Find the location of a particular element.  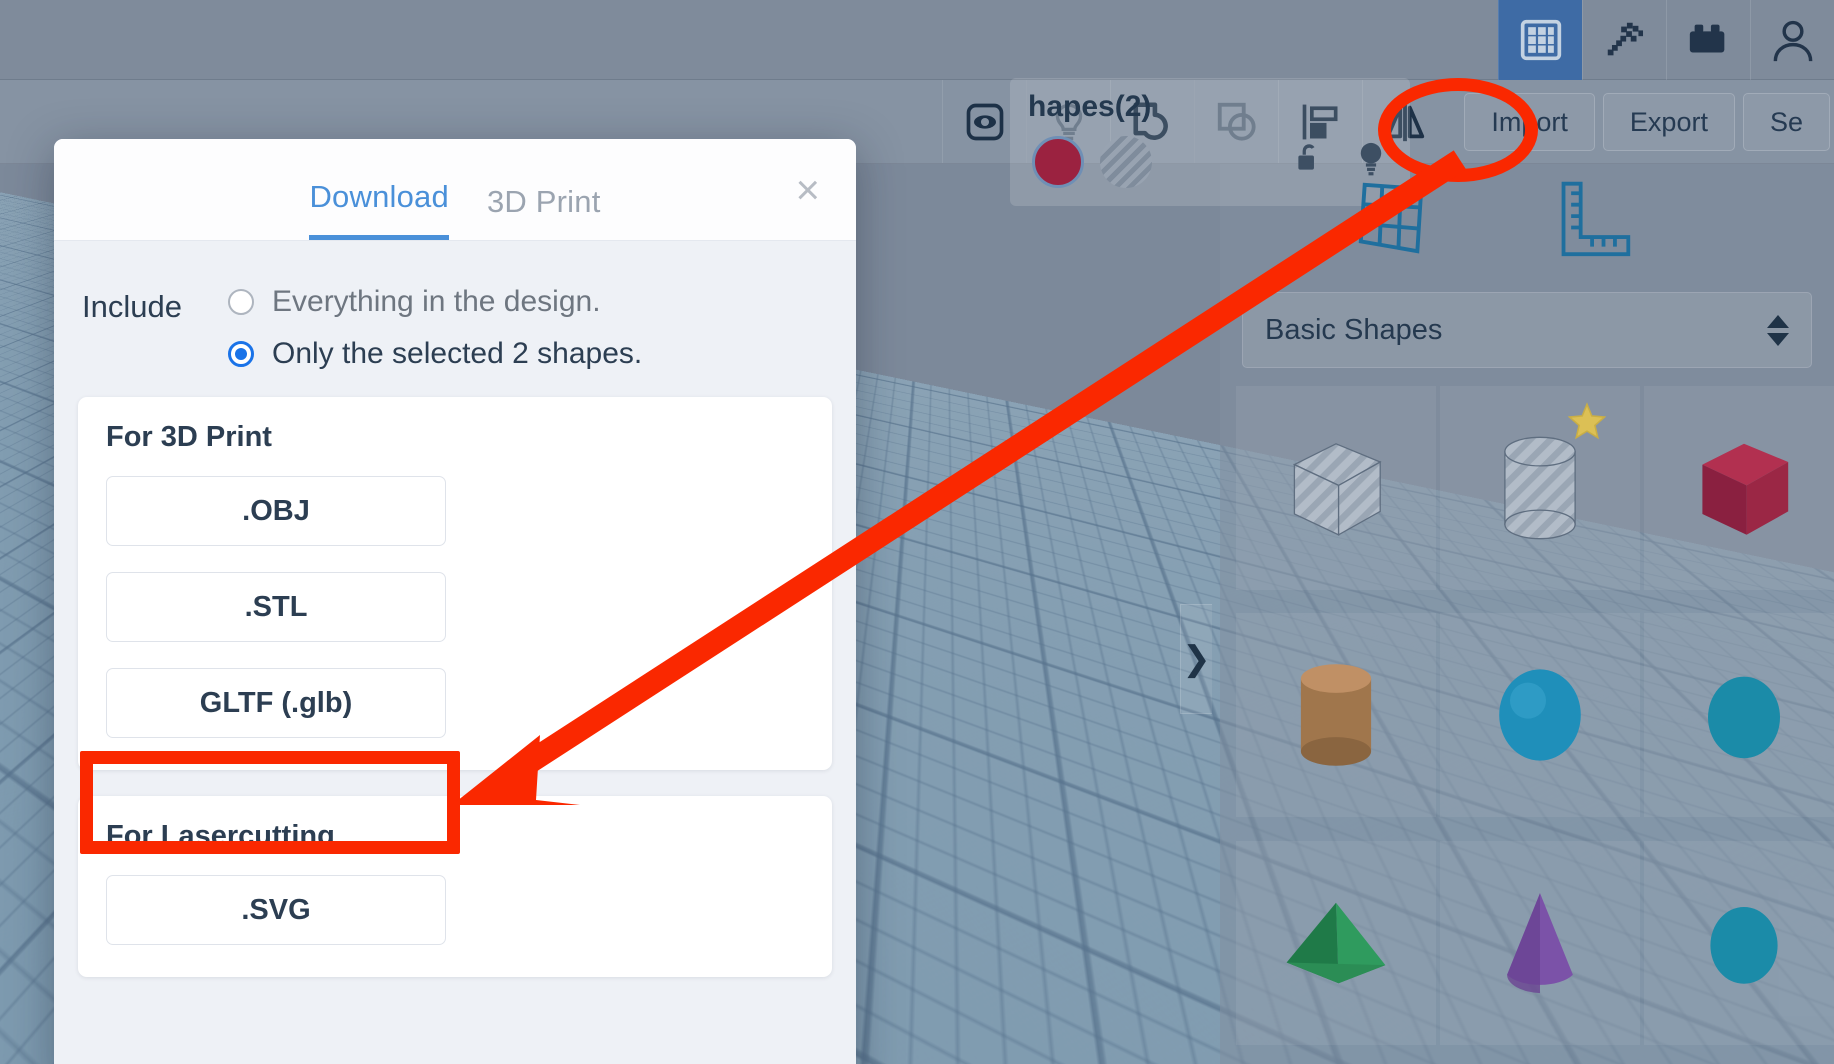

radio-selected-circle is located at coordinates (241, 354).